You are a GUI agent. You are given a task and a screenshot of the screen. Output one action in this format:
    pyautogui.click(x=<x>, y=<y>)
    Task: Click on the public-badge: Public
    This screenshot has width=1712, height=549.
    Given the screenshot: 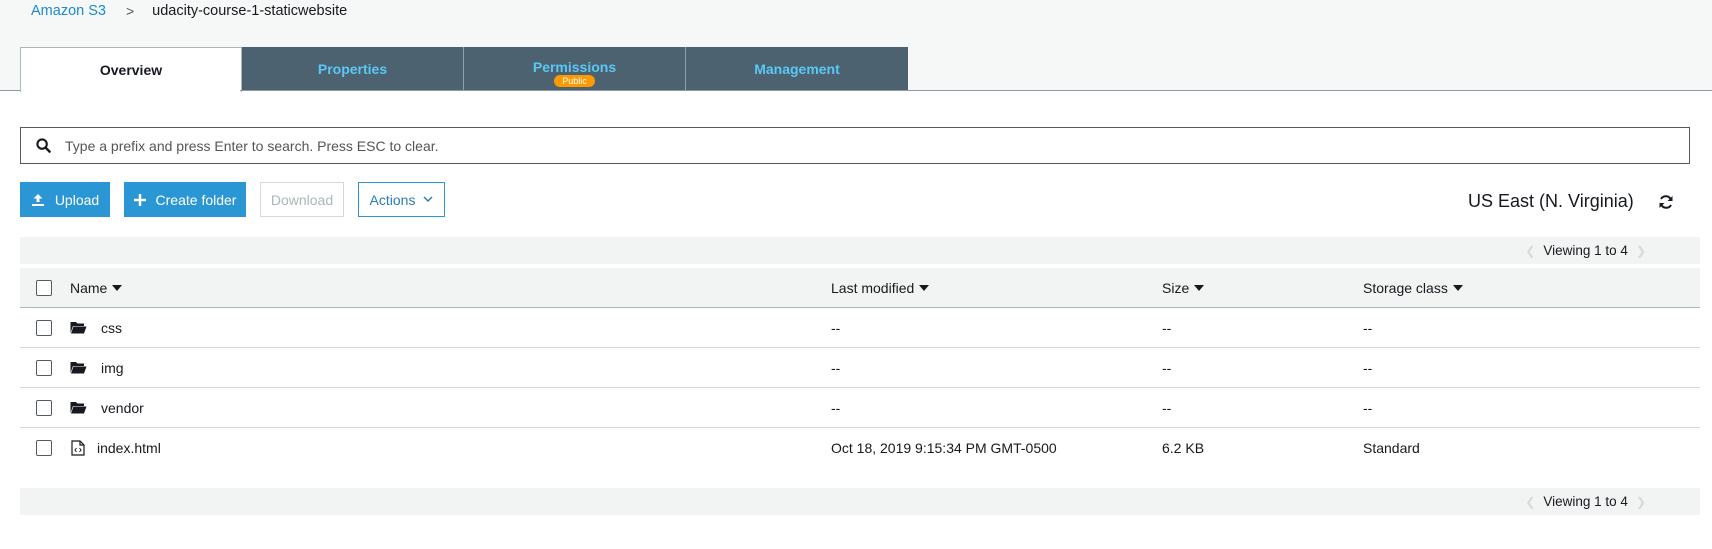 What is the action you would take?
    pyautogui.click(x=574, y=81)
    